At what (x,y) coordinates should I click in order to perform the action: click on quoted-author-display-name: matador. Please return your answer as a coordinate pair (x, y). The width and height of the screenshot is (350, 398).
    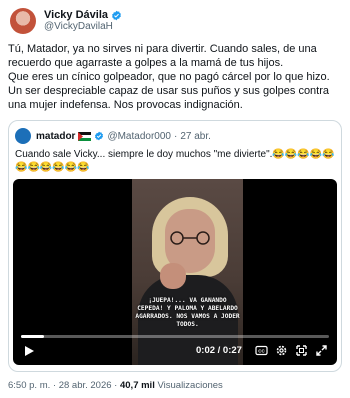
    Looking at the image, I should click on (55, 136).